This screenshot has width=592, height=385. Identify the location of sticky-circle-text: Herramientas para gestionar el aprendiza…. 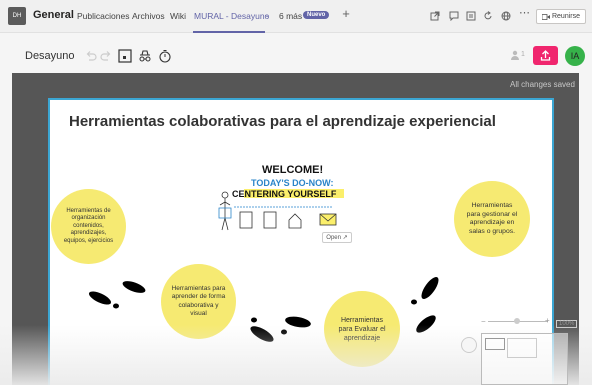
(492, 218).